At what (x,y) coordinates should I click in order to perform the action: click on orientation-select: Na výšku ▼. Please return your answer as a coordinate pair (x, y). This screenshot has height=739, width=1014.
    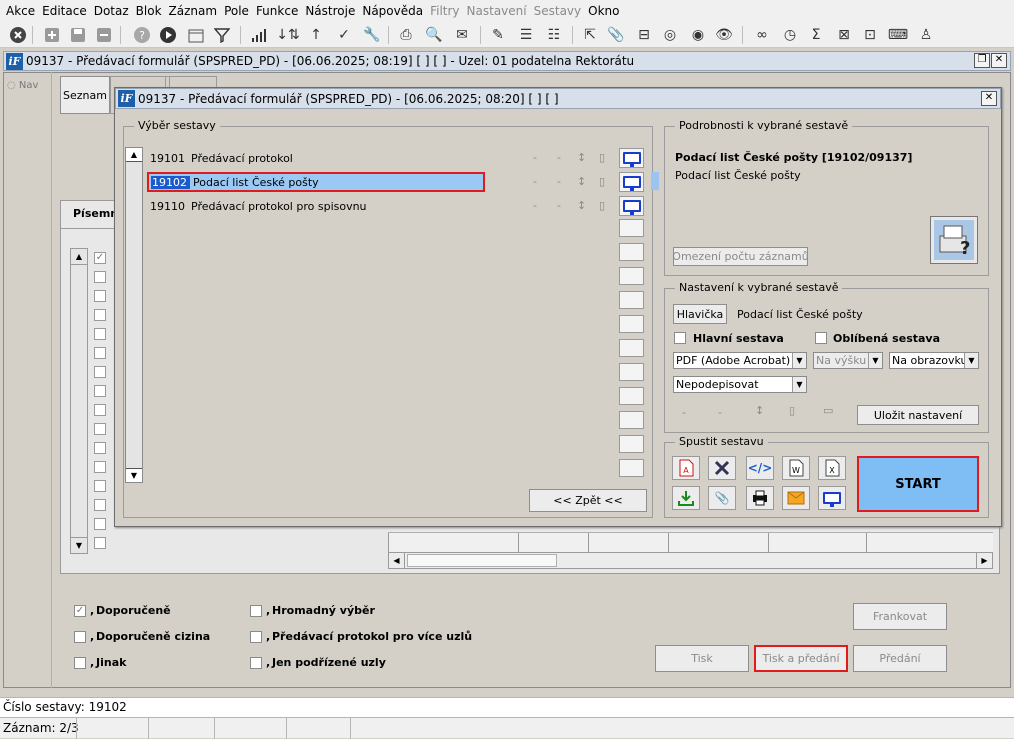
    Looking at the image, I should click on (848, 360).